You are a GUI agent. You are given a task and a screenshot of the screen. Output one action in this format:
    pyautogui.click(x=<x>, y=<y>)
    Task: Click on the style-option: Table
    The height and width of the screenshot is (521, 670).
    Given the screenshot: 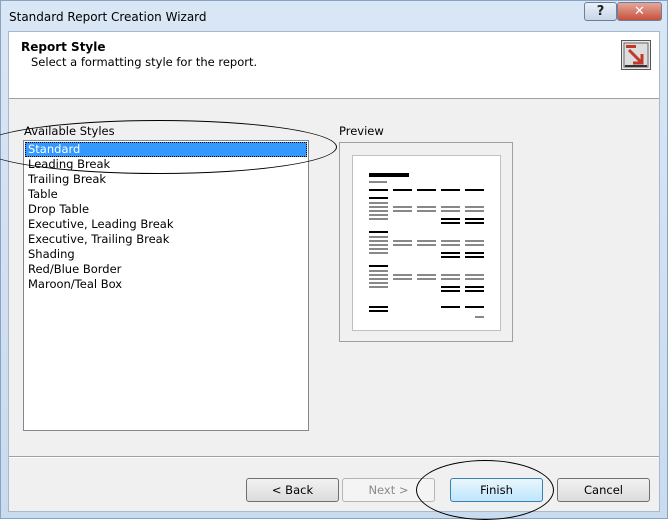 What is the action you would take?
    pyautogui.click(x=166, y=194)
    